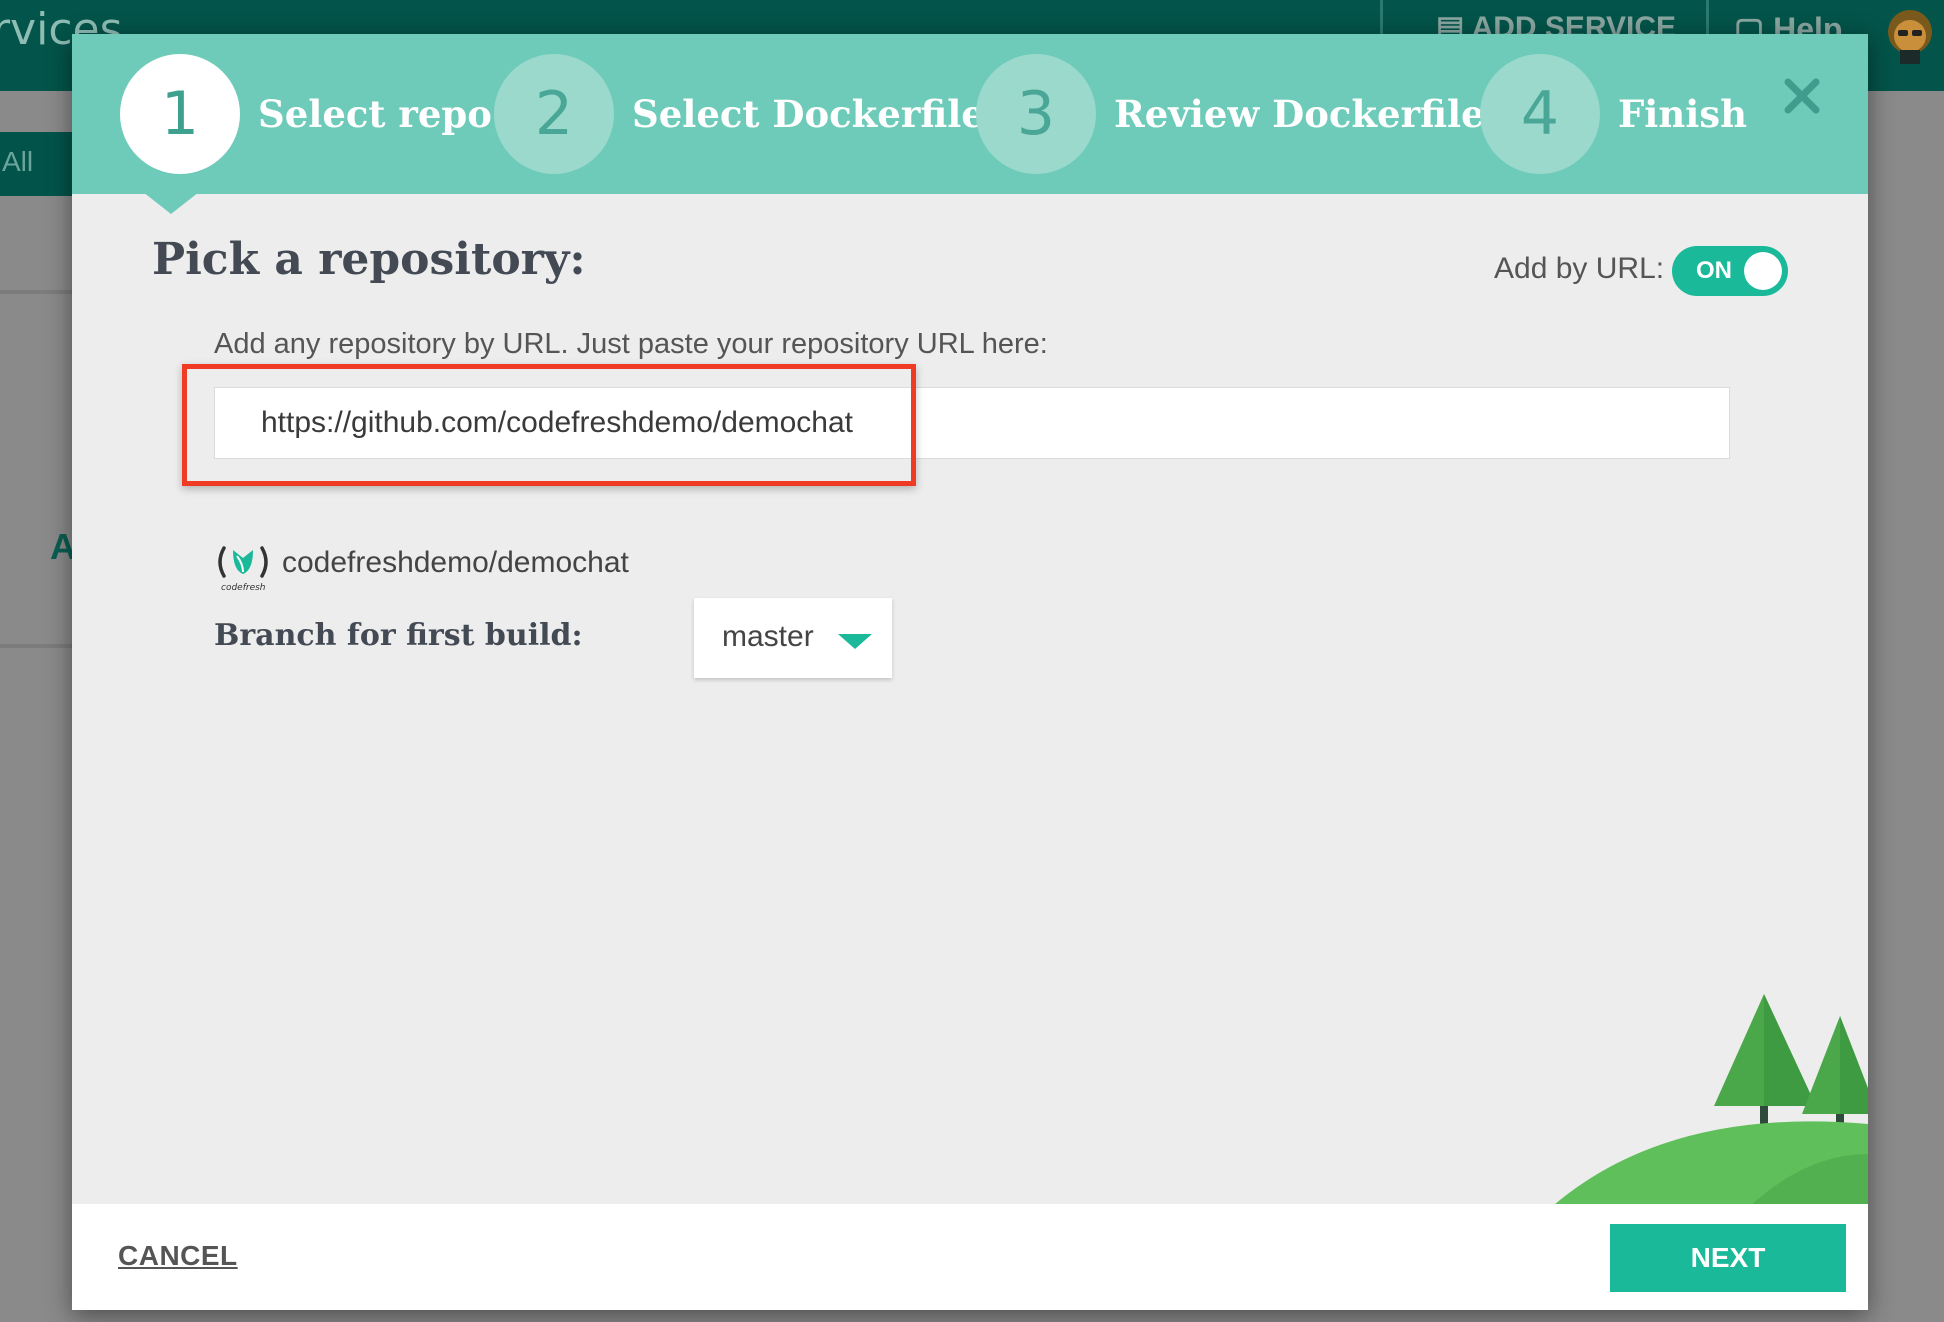 The image size is (1944, 1322). What do you see at coordinates (243, 569) in the screenshot?
I see `codefresh-logo-icon: codefresh` at bounding box center [243, 569].